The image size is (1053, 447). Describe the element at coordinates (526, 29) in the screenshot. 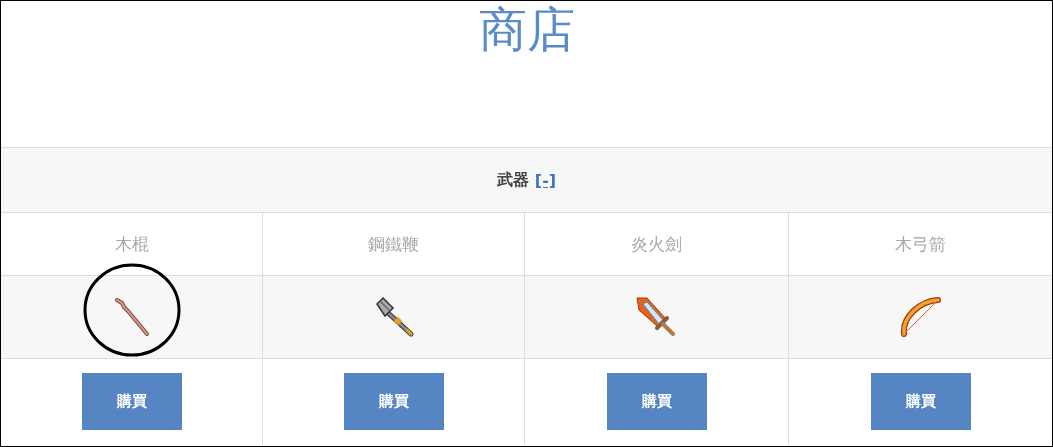

I see `page-title: 商店` at that location.